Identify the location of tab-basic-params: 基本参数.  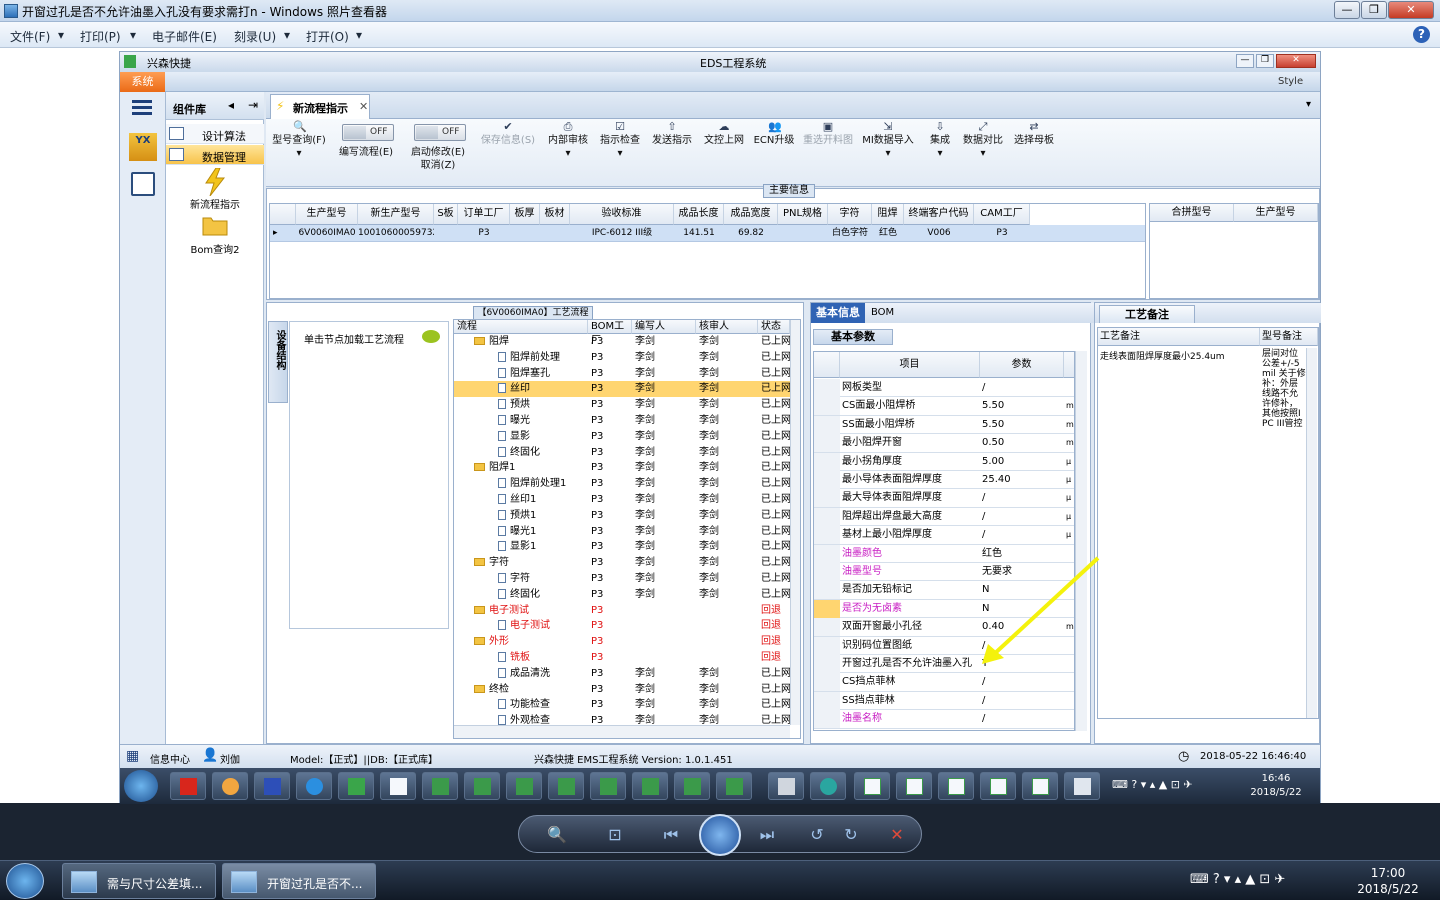
(853, 337).